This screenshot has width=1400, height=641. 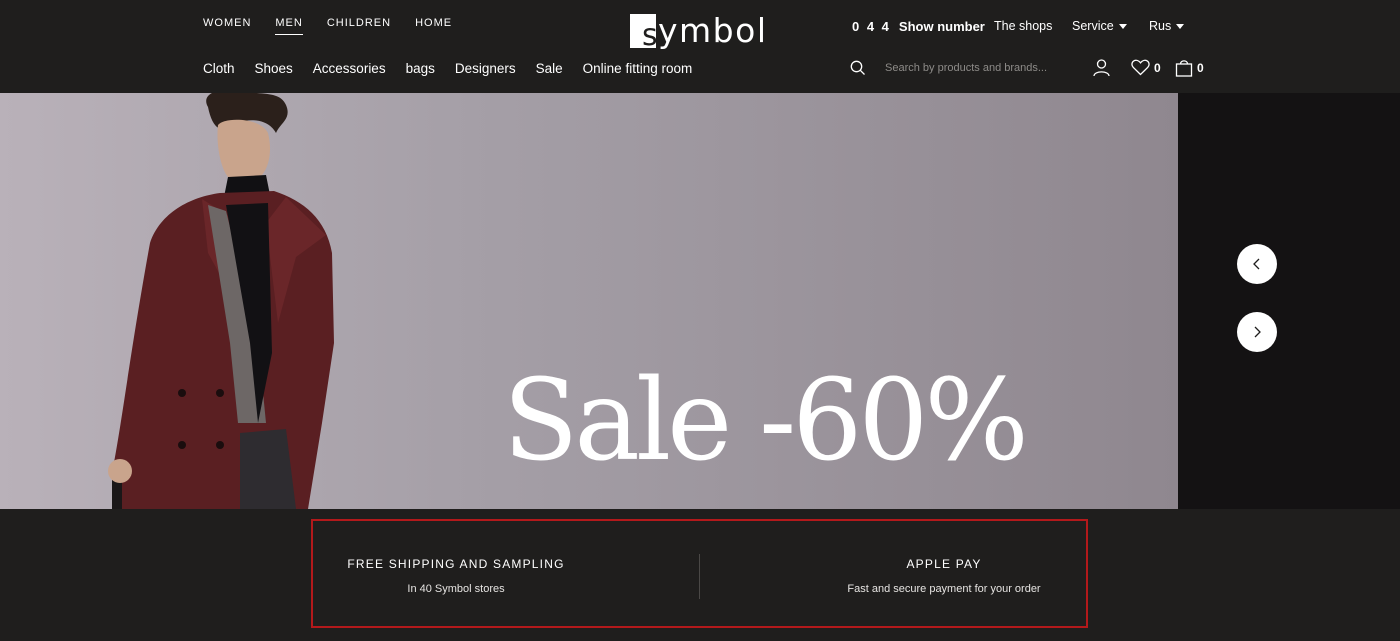 I want to click on phone-block: 0 4 4 Show number, so click(x=918, y=26).